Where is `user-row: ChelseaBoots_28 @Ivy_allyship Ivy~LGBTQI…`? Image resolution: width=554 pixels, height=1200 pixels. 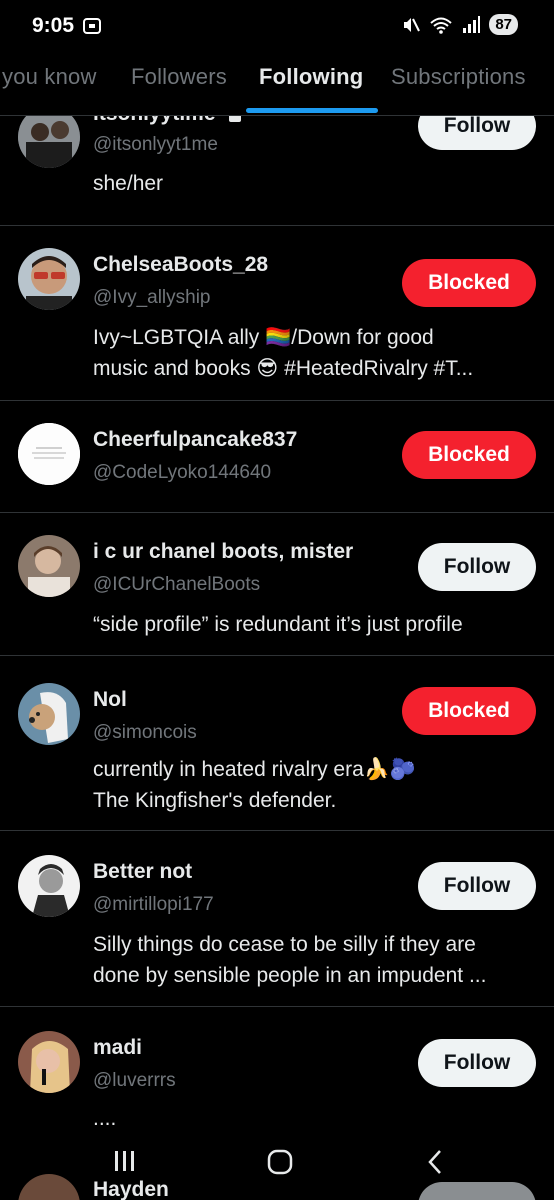
user-row: ChelseaBoots_28 @Ivy_allyship Ivy~LGBTQI… is located at coordinates (277, 313).